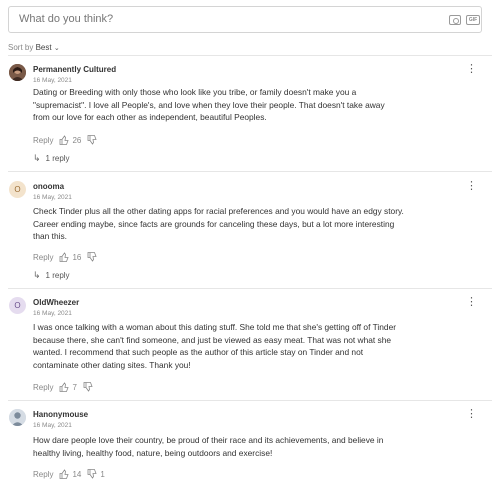  What do you see at coordinates (50, 236) in the screenshot?
I see `comment-body-line: than this.` at bounding box center [50, 236].